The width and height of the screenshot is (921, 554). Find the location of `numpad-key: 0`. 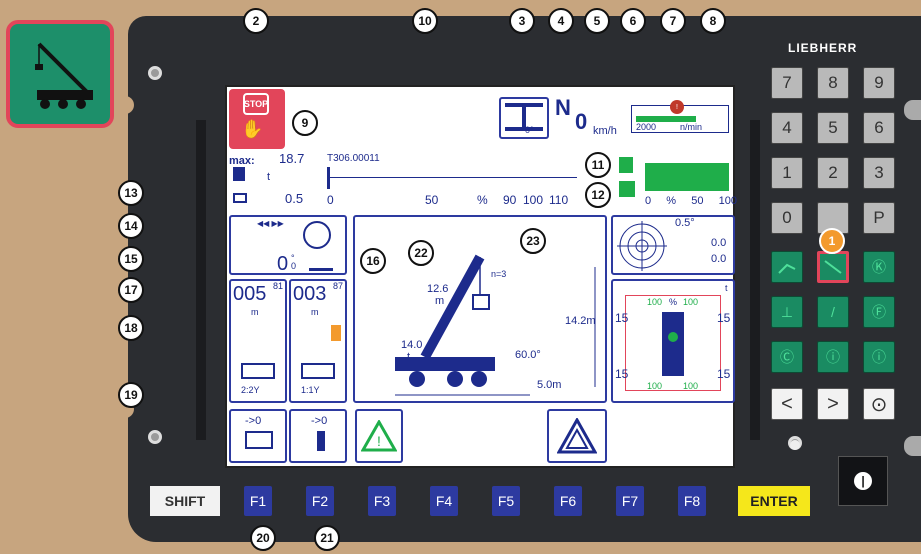

numpad-key: 0 is located at coordinates (787, 218).